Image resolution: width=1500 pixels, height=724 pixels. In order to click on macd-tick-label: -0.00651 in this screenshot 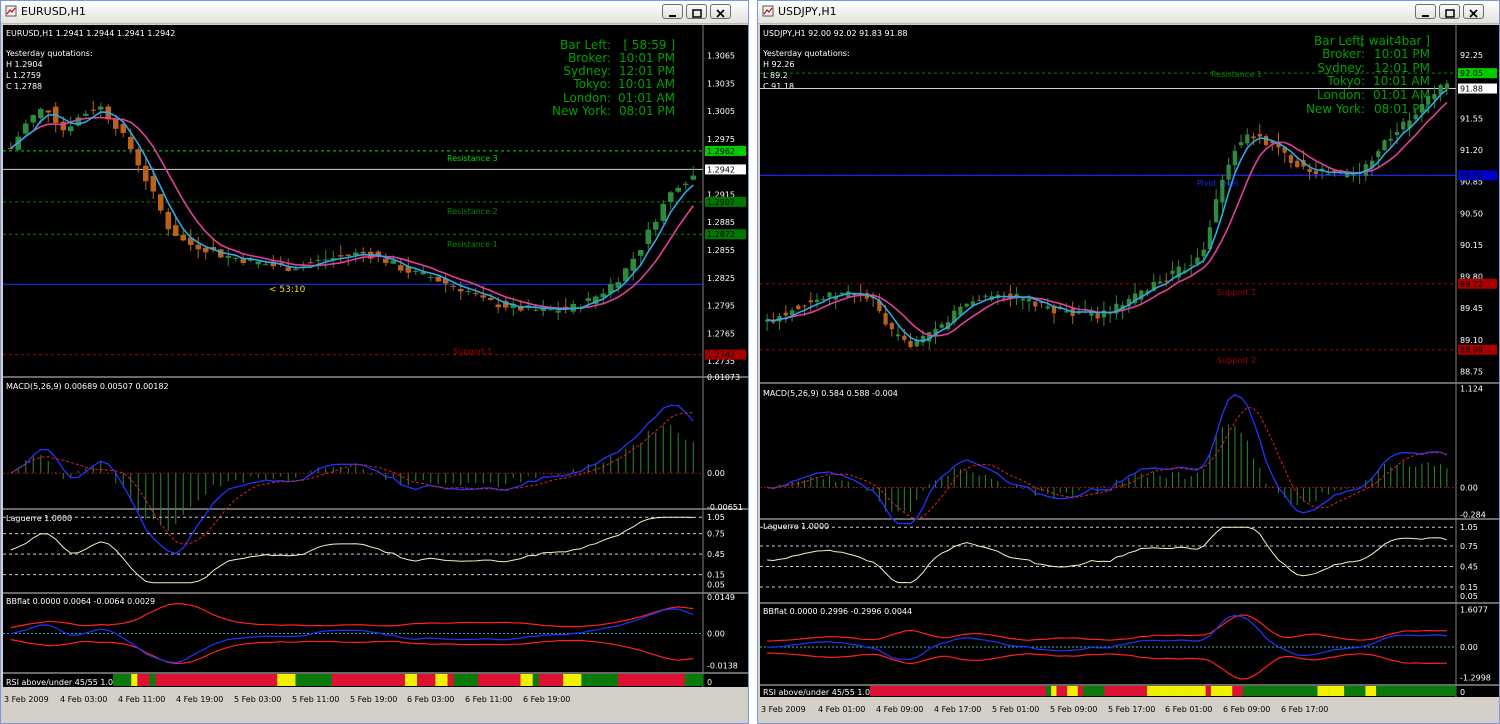, I will do `click(725, 507)`.